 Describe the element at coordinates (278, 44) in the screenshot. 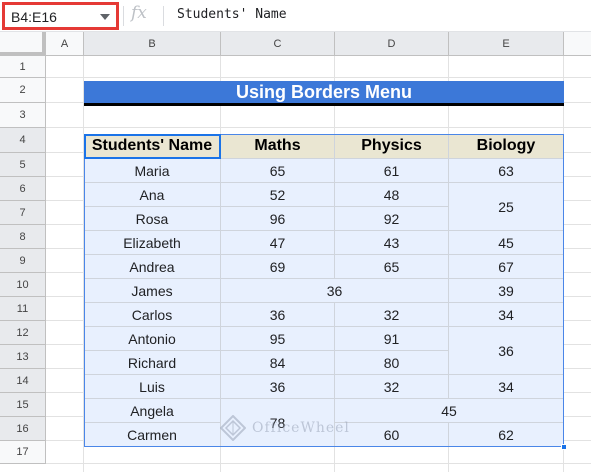

I see `column-header-c: C` at that location.